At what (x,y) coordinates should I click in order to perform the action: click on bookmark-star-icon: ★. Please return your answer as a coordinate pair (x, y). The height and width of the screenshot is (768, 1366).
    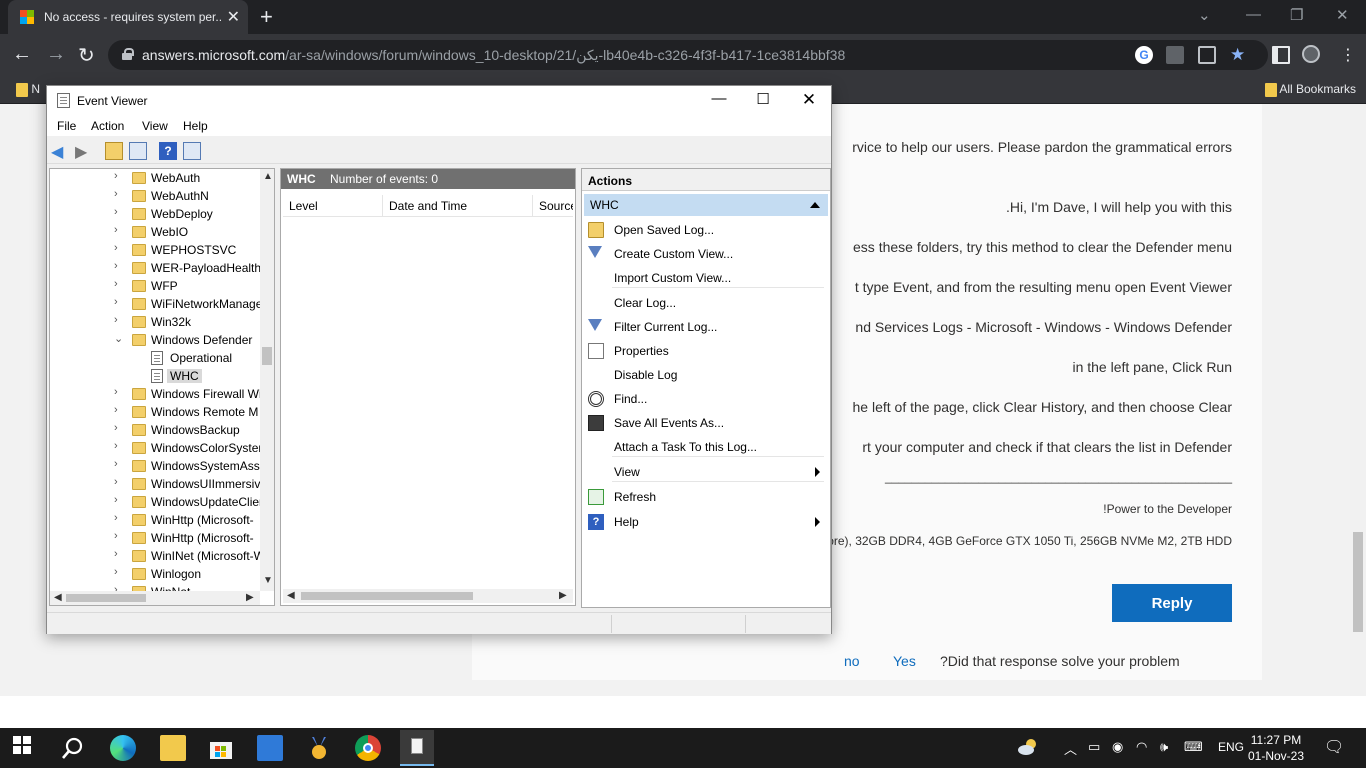
    Looking at the image, I should click on (1239, 55).